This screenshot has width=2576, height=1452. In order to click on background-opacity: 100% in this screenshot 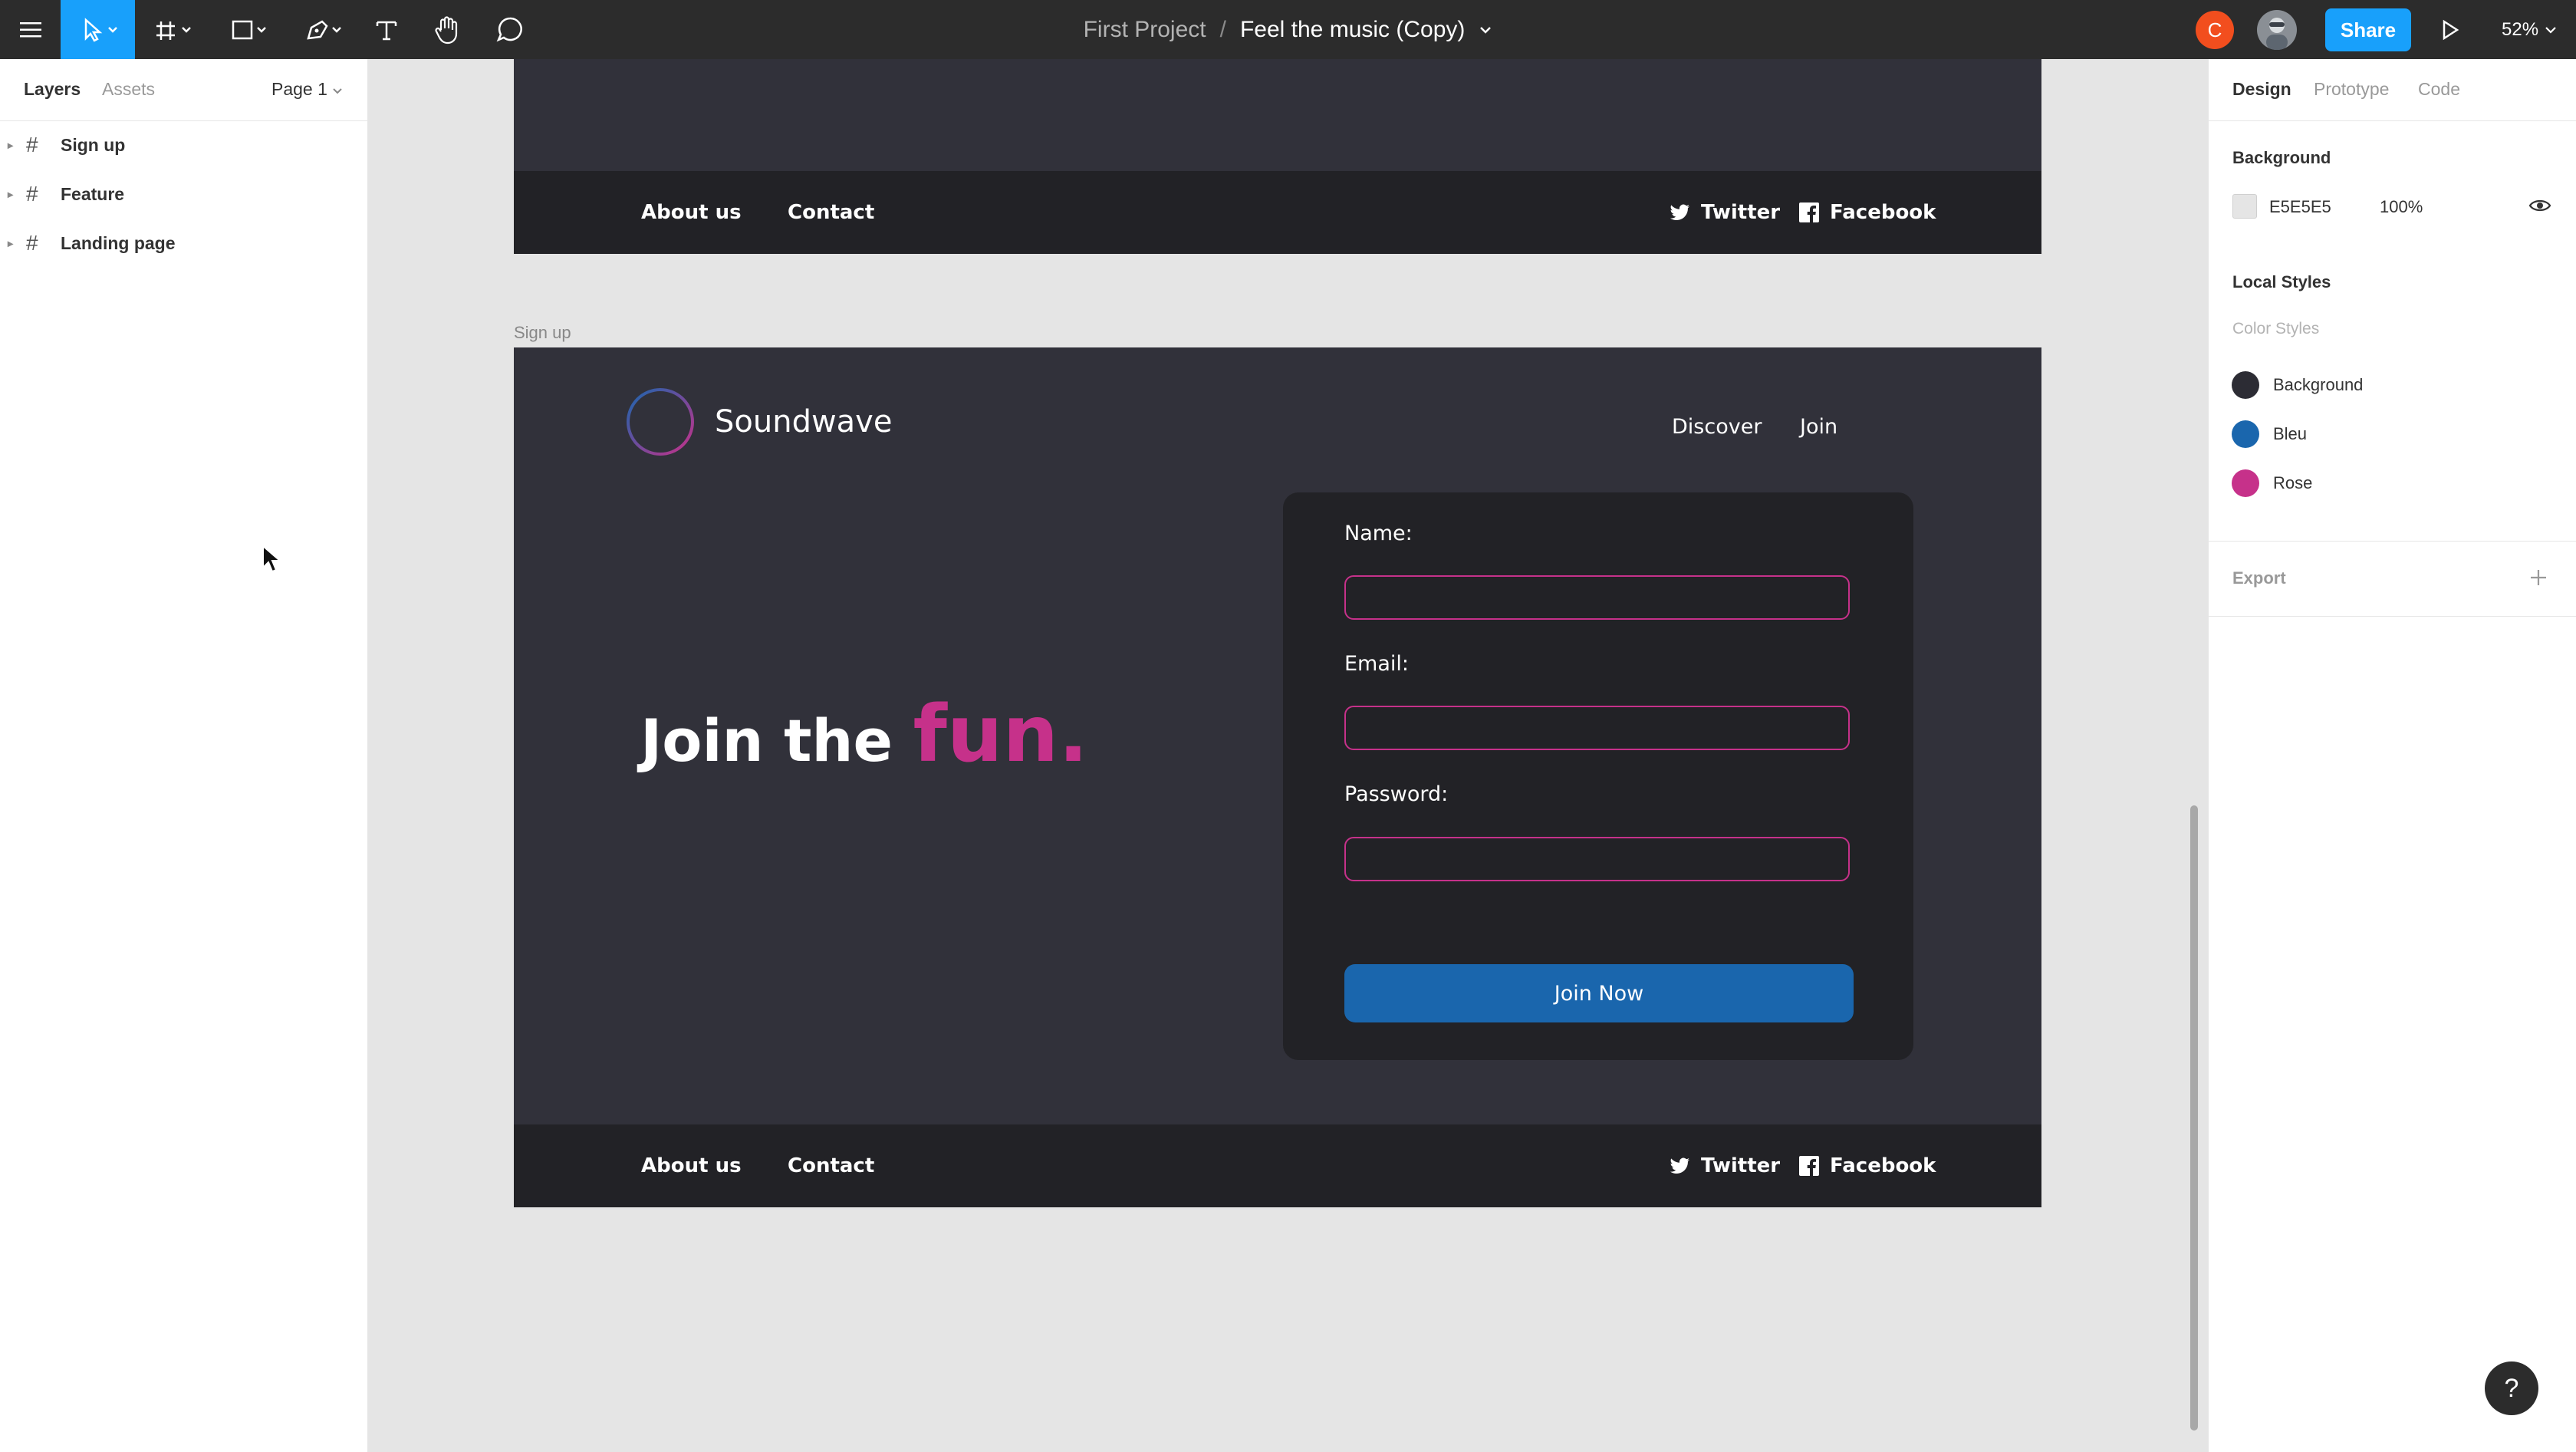, I will do `click(2401, 207)`.